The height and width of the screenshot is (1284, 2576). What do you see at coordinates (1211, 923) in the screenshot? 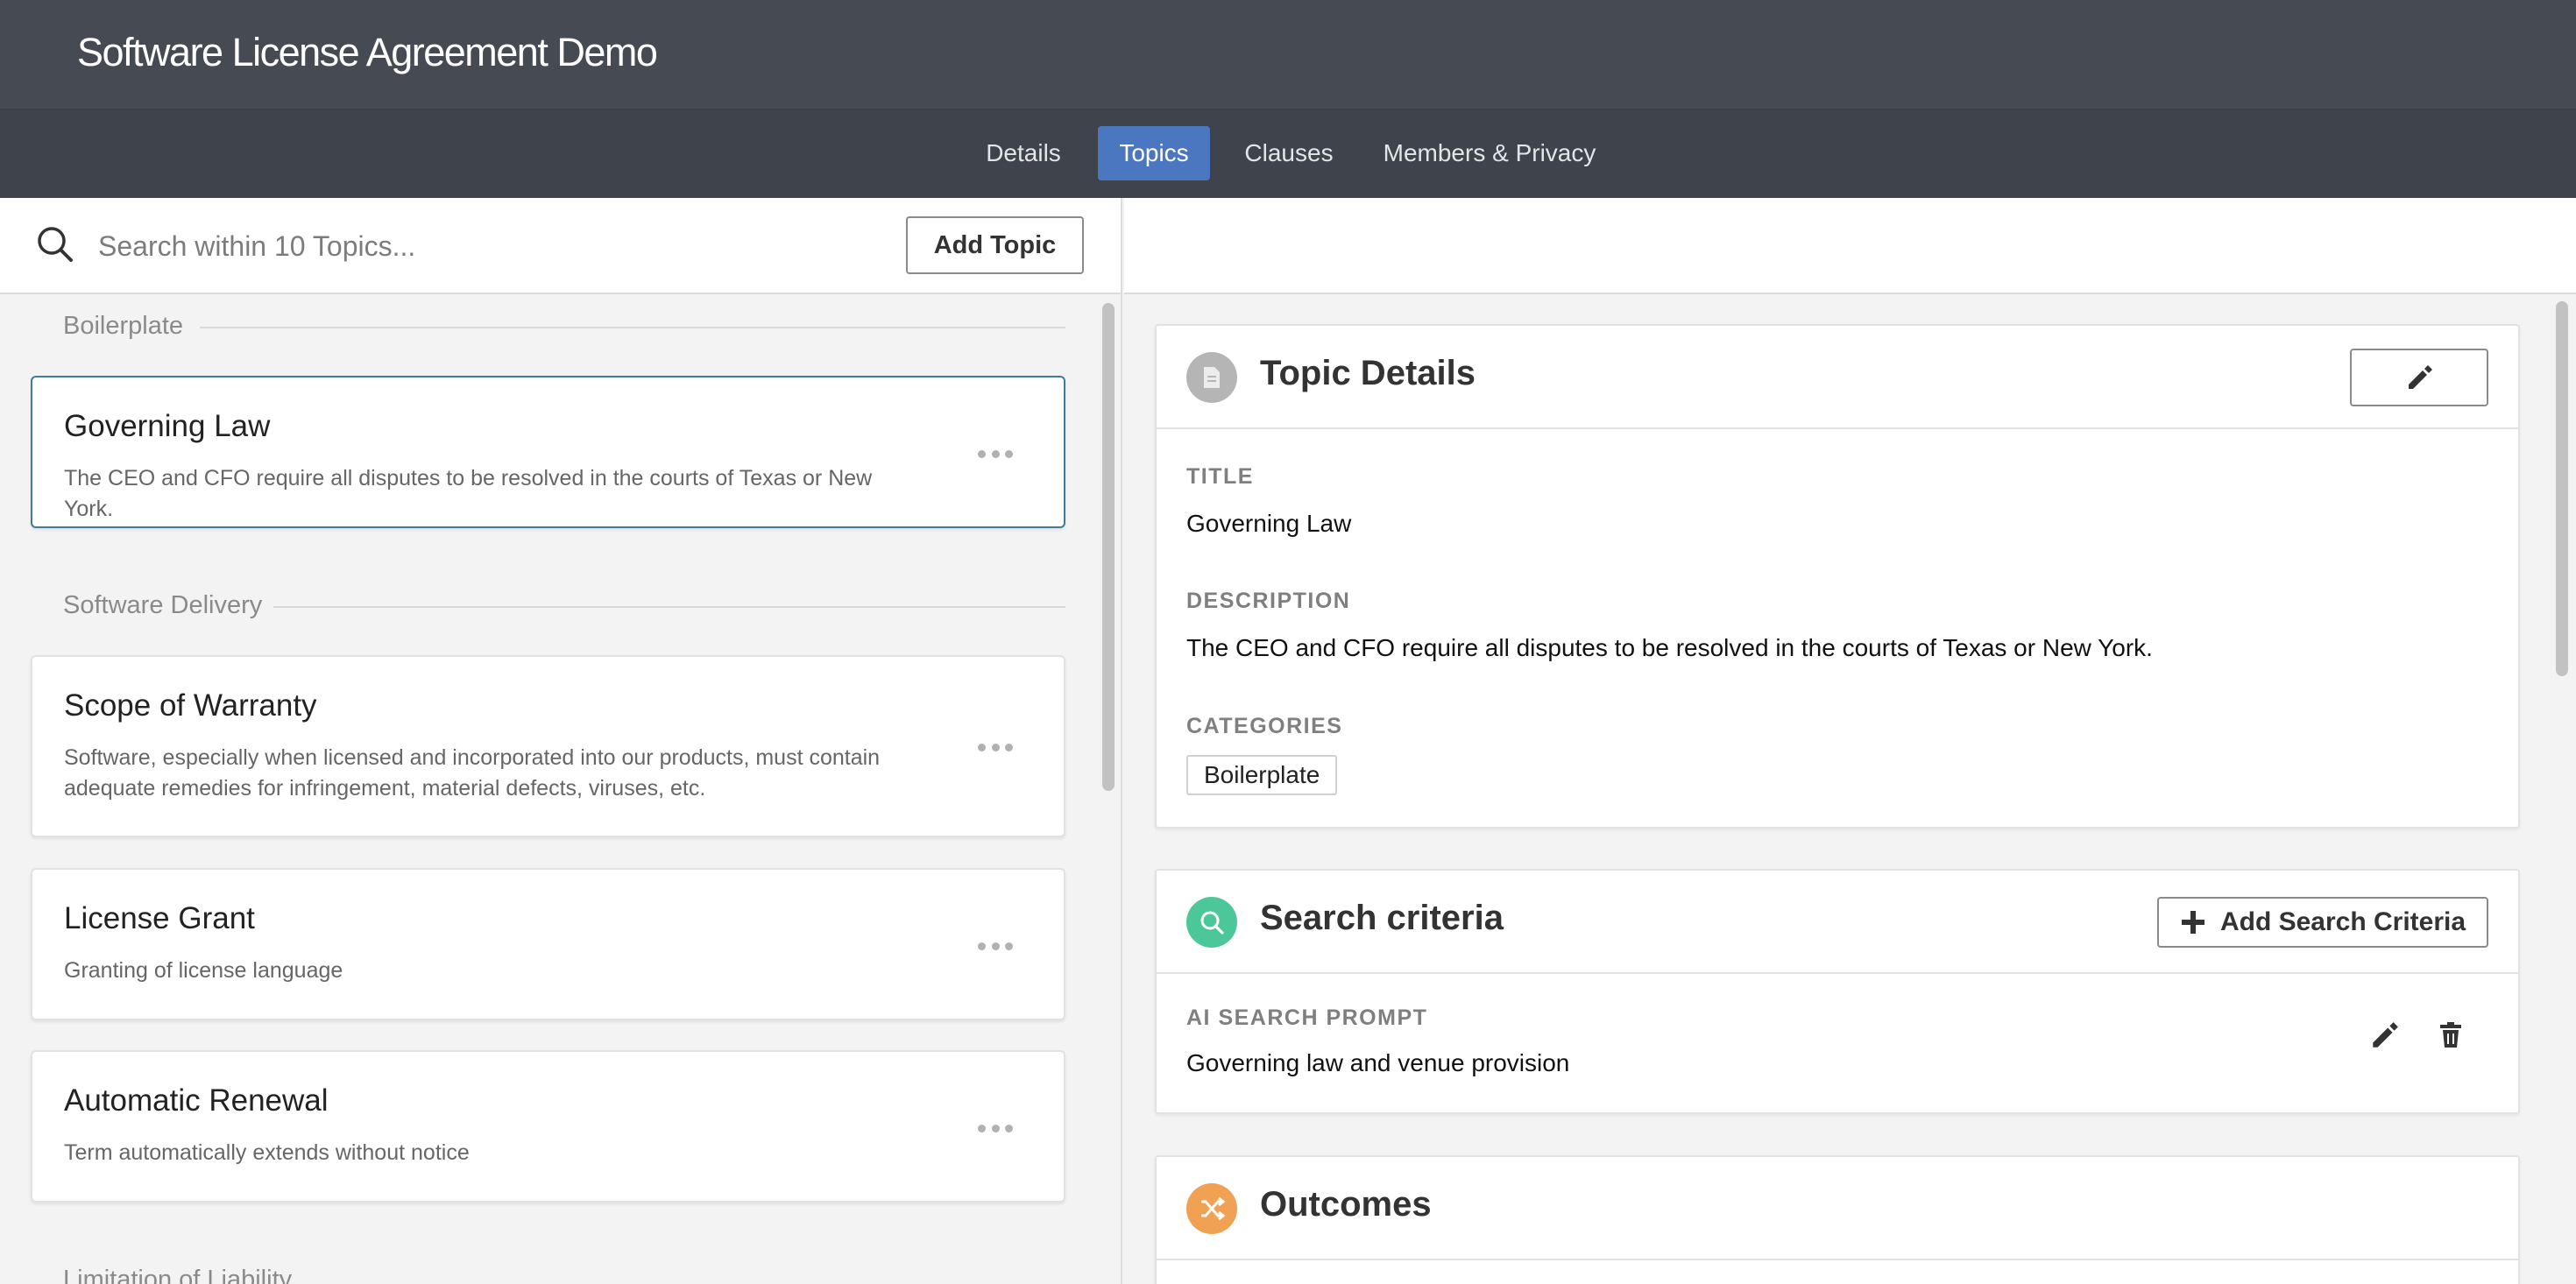
I see `magnifier-icon` at bounding box center [1211, 923].